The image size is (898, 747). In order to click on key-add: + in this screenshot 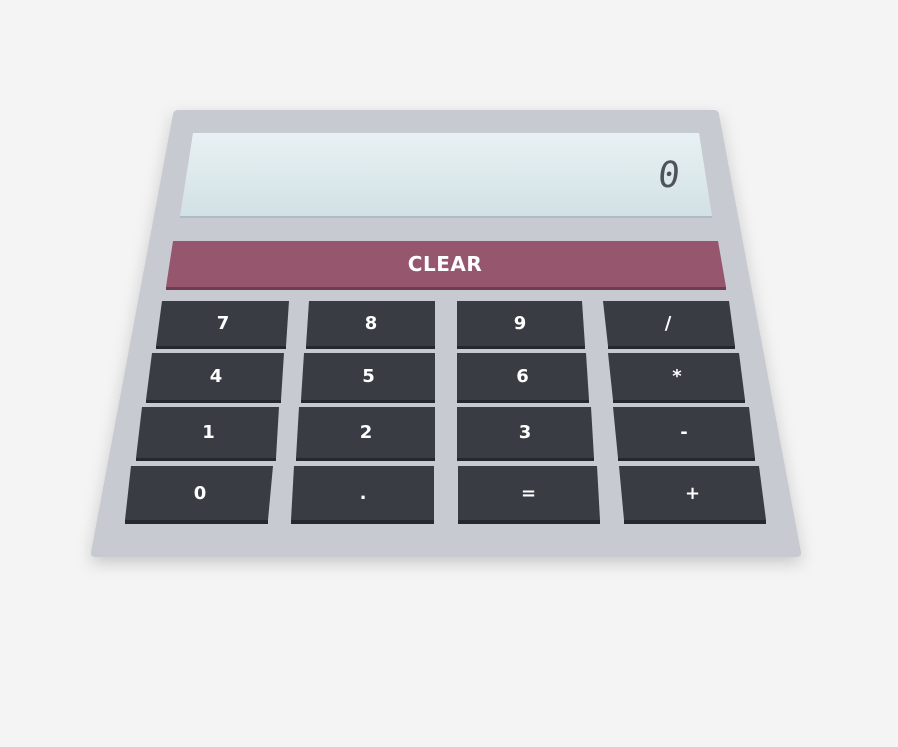, I will do `click(692, 493)`.